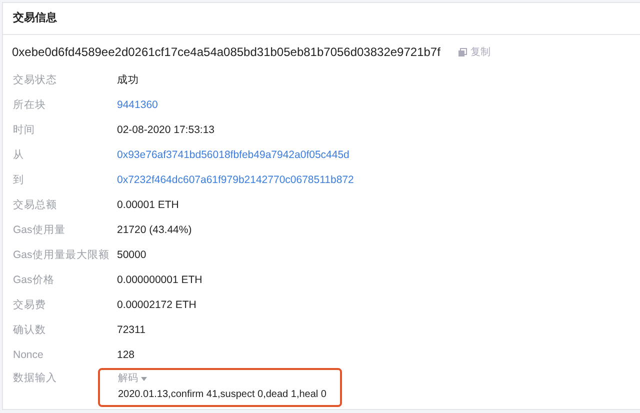  Describe the element at coordinates (235, 180) in the screenshot. I see `value-link: 0x7232f464dc607a61f979b2142770c0678511b872` at that location.